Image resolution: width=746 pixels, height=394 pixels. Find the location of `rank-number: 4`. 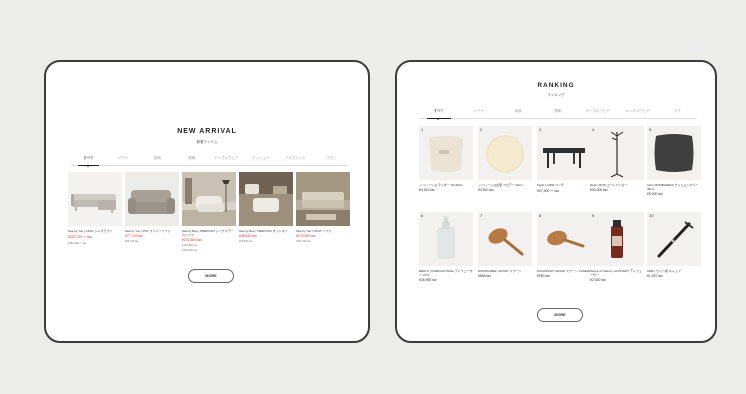

rank-number: 4 is located at coordinates (593, 129).